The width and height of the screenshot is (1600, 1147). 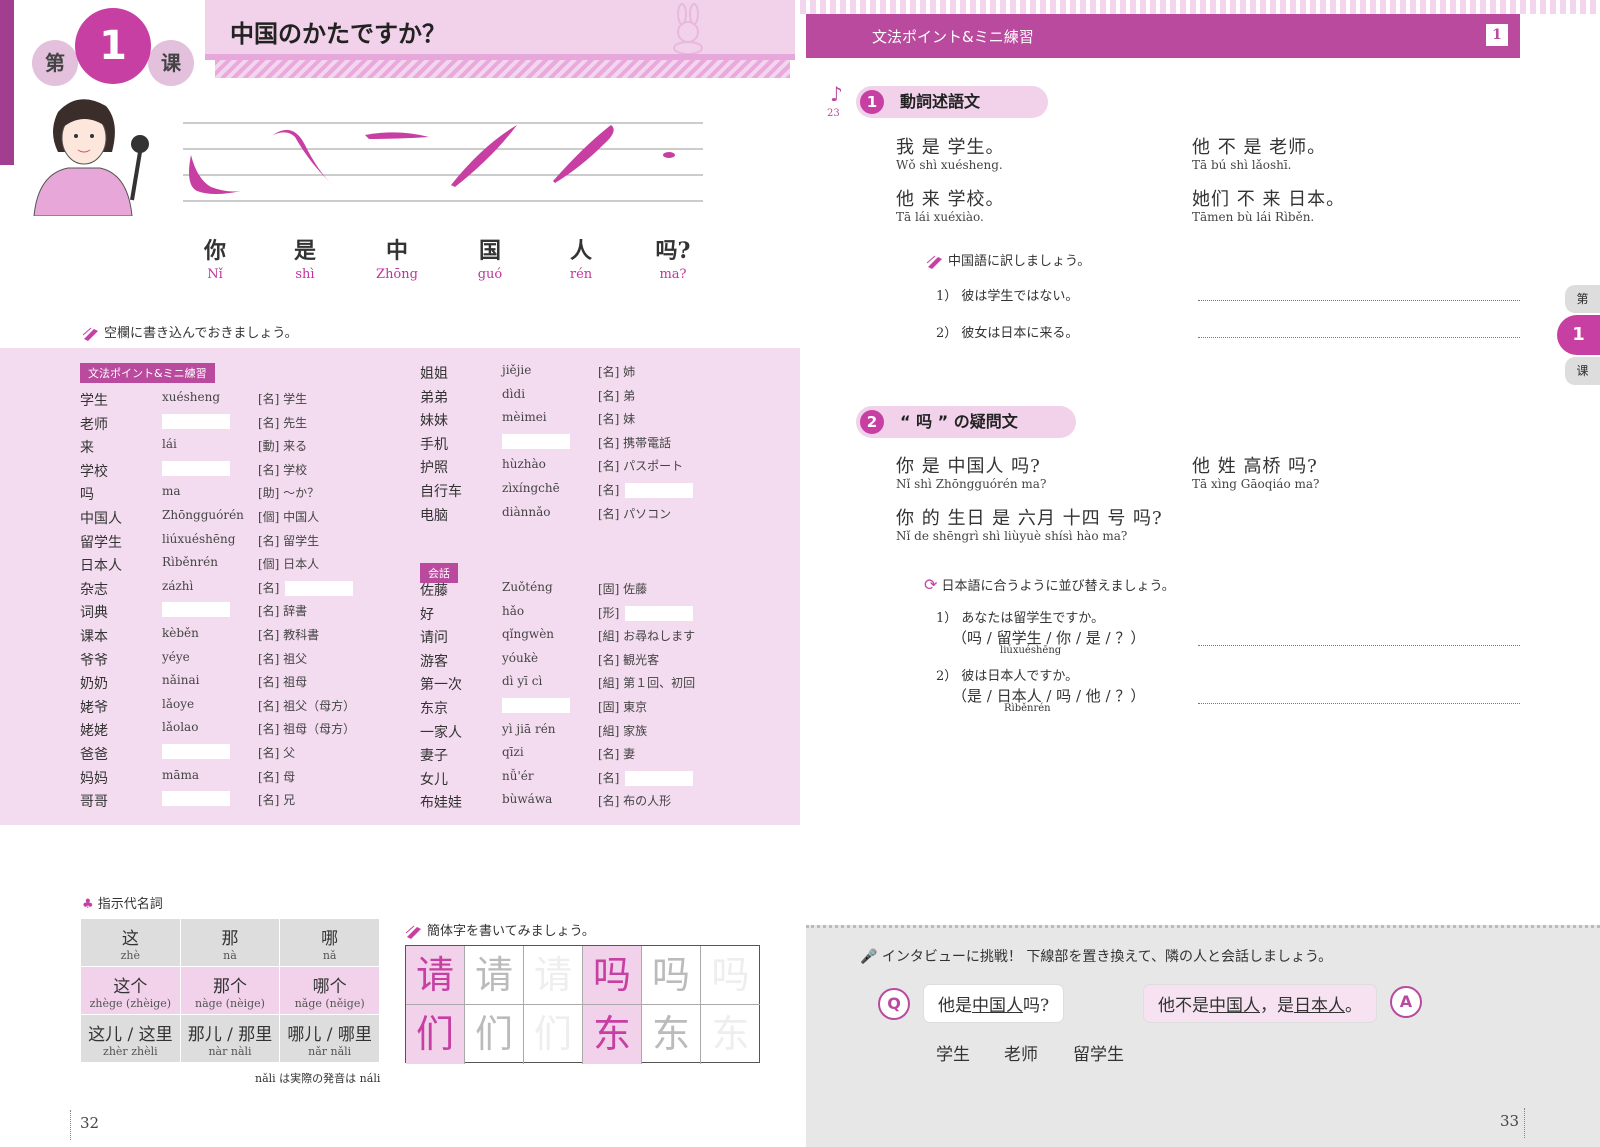 I want to click on vocab-pinyin: jiějie, so click(x=517, y=370).